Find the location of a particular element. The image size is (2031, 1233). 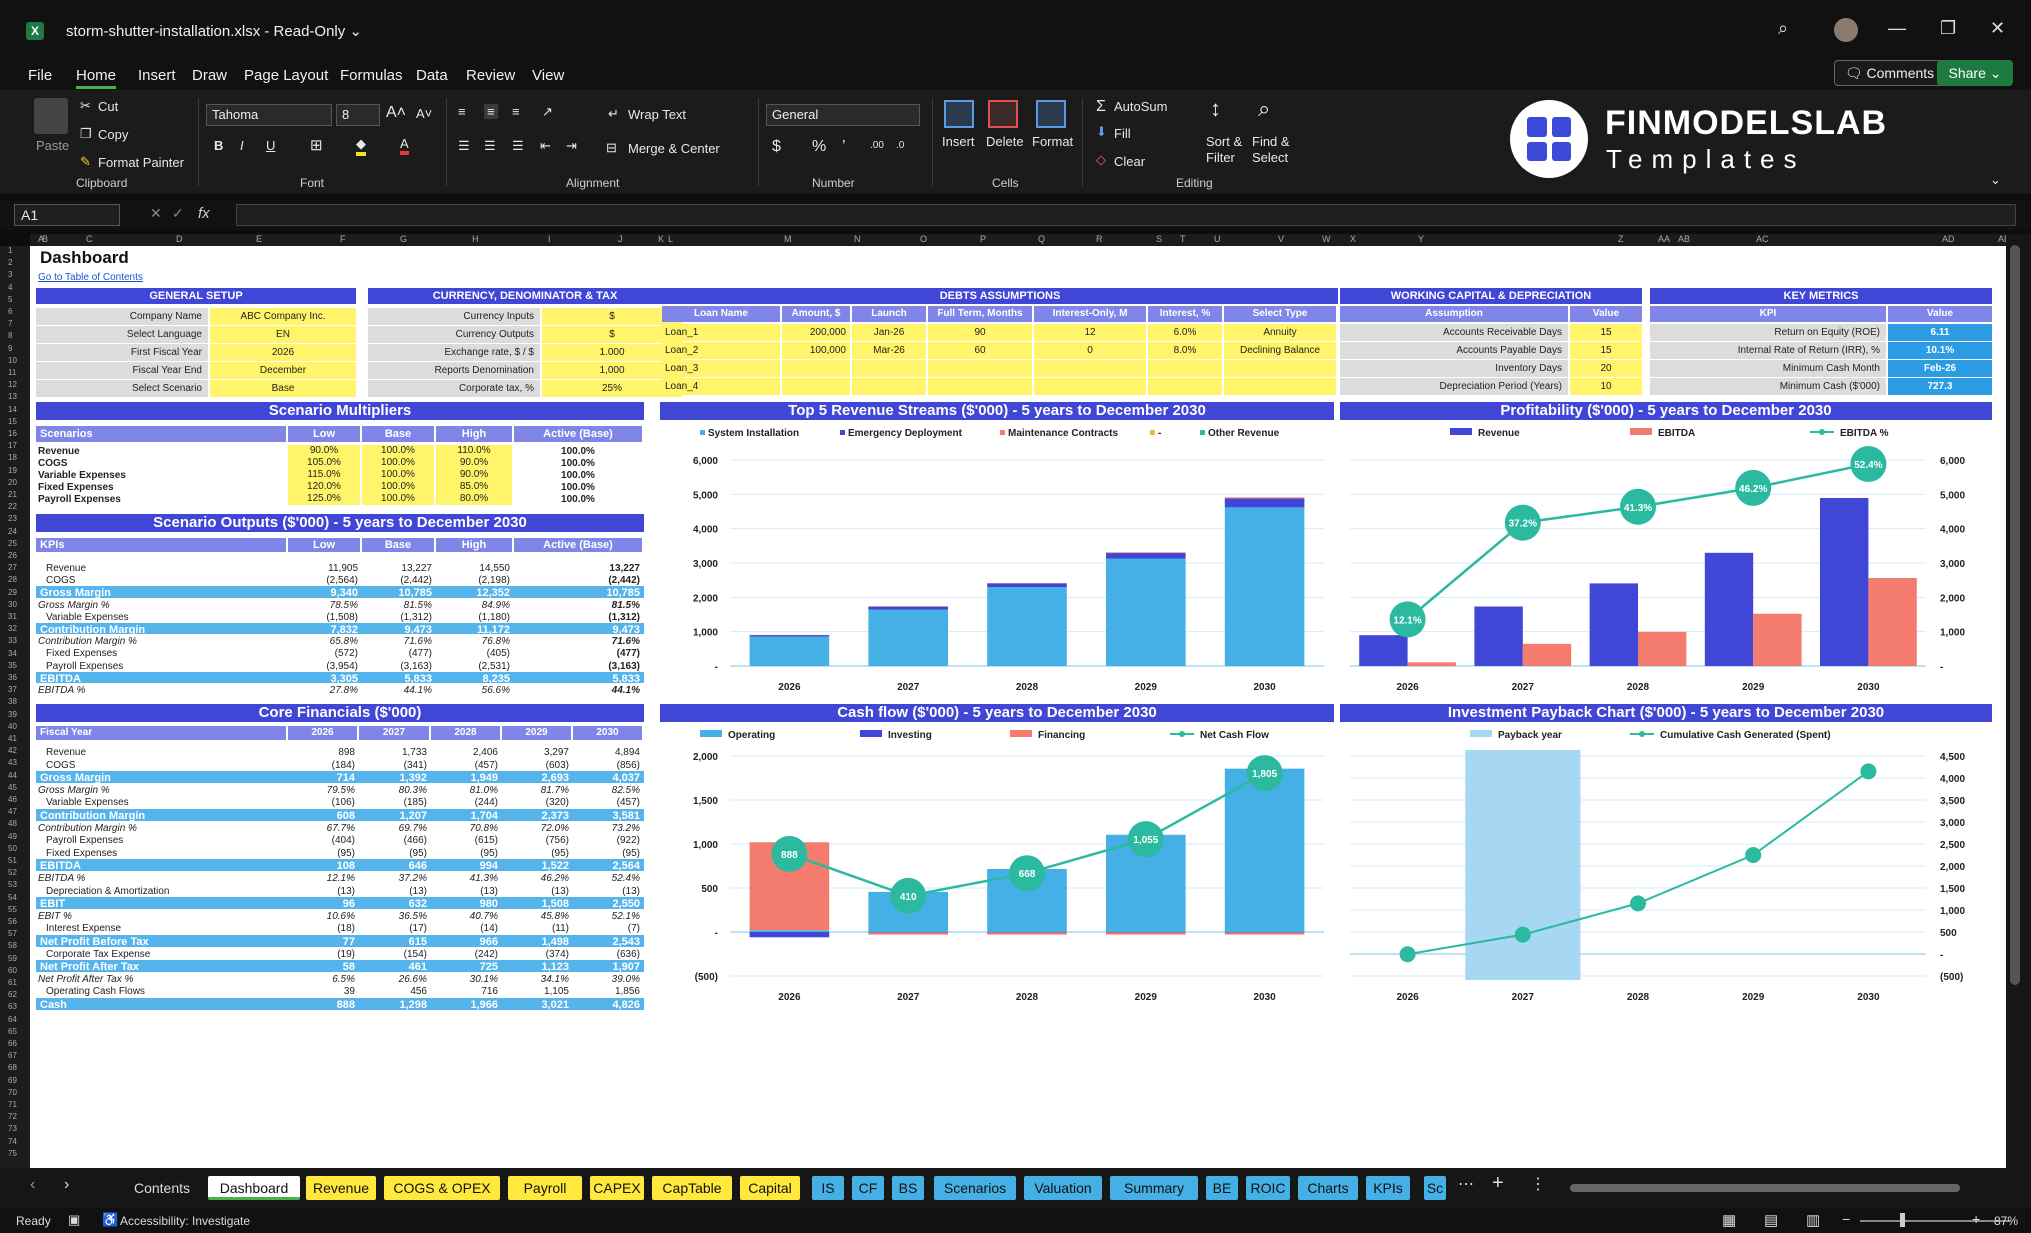

sheet-tab-charts: Charts is located at coordinates (1328, 1188).